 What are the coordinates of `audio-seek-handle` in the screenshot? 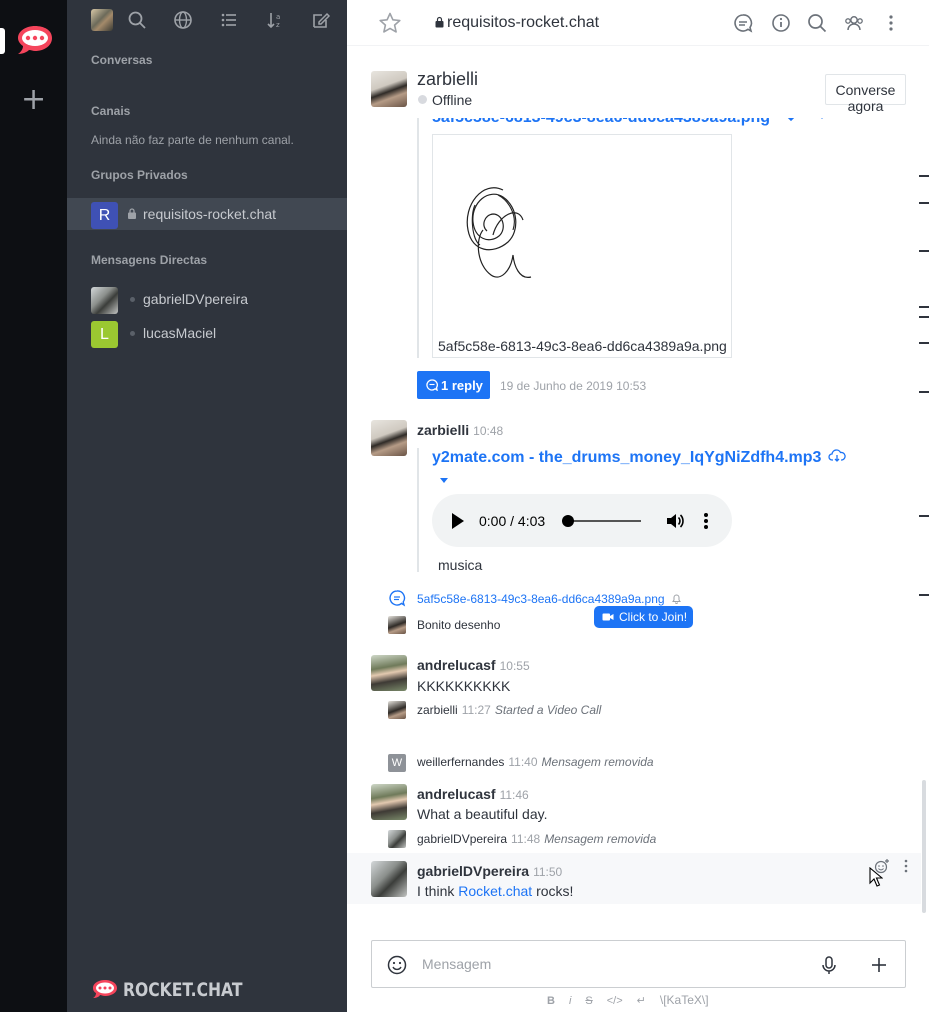 It's located at (568, 521).